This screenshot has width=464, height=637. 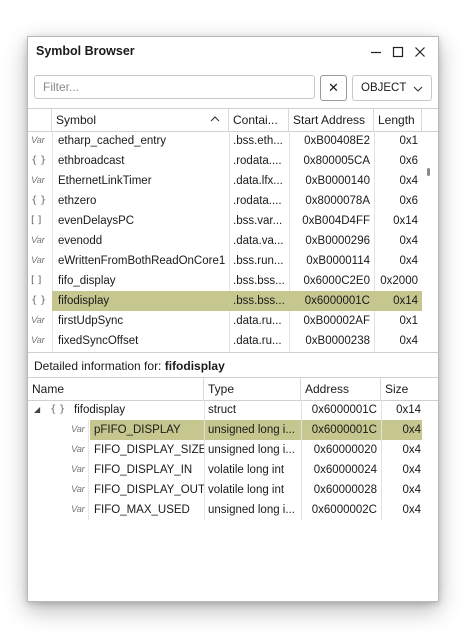 I want to click on symbol-row: Var firstUdpSync .data.ru... 0xB00002AF 0x1, so click(x=225, y=321).